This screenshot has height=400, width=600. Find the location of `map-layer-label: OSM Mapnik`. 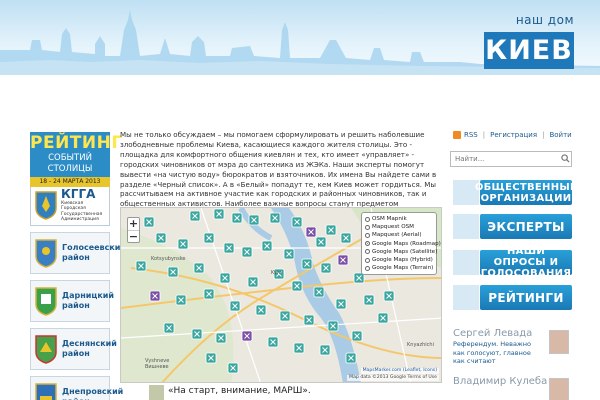

map-layer-label: OSM Mapnik is located at coordinates (389, 219).